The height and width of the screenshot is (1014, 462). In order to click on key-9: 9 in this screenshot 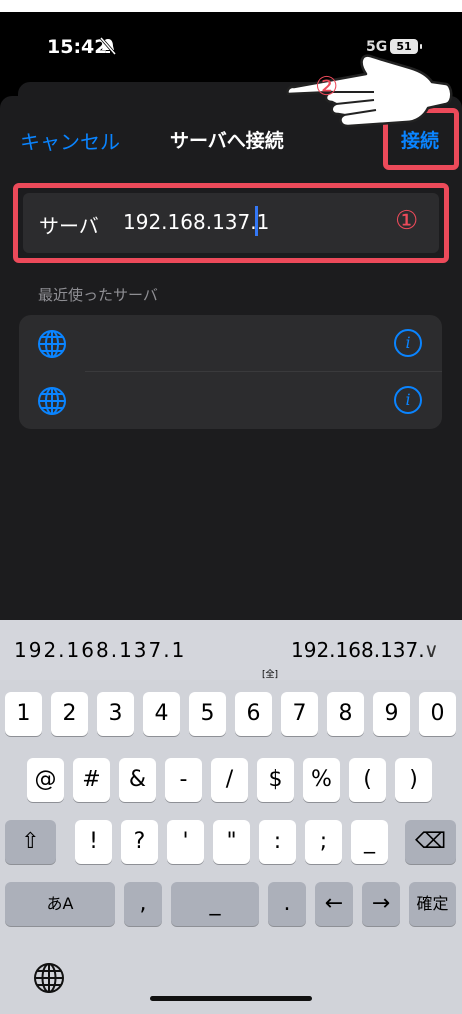, I will do `click(391, 714)`.